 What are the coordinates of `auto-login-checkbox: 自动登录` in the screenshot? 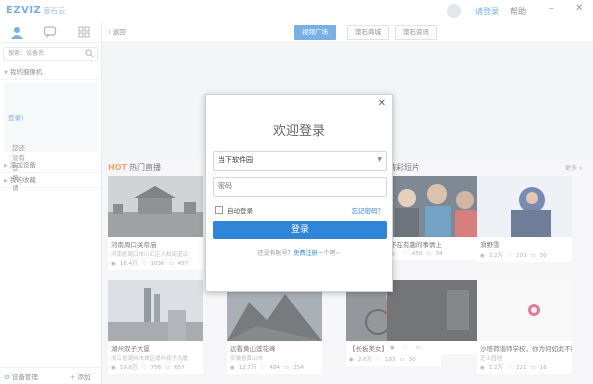 It's located at (234, 210).